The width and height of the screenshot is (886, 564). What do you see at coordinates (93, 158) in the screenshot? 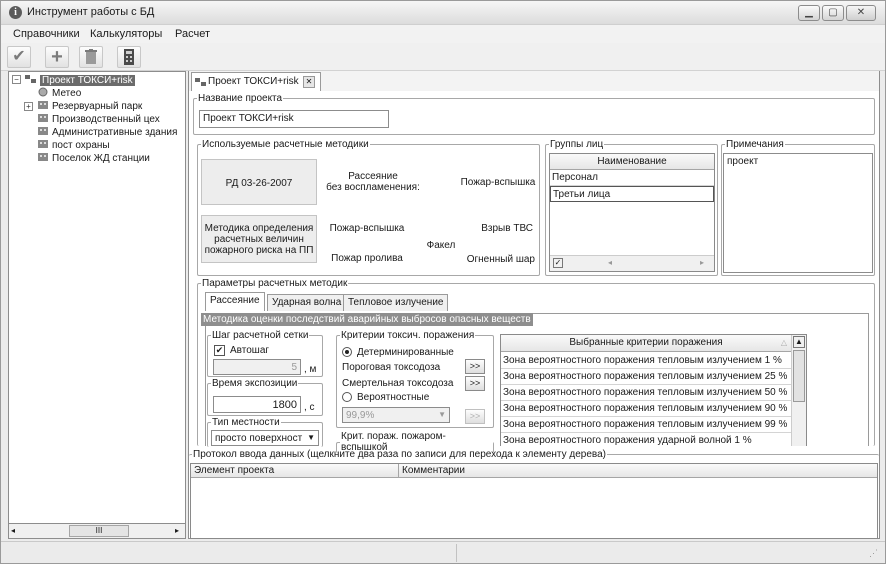
I see `tree-item-settlement: Поселок ЖД станции` at bounding box center [93, 158].